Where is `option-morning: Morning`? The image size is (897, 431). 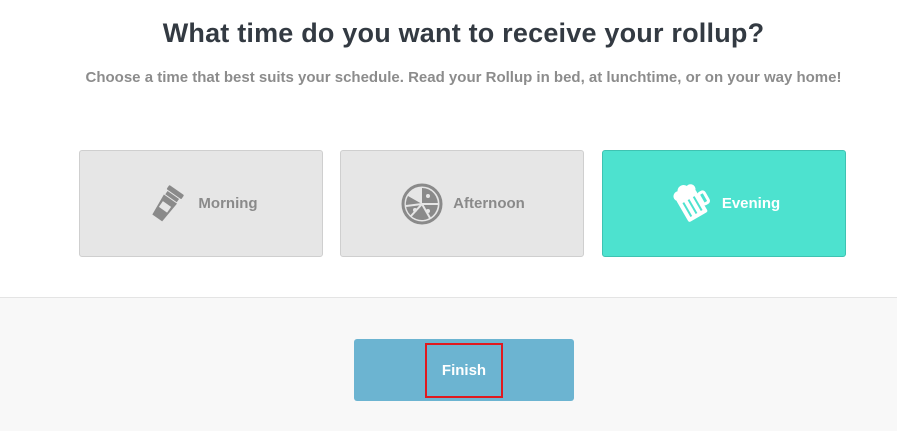 option-morning: Morning is located at coordinates (201, 203).